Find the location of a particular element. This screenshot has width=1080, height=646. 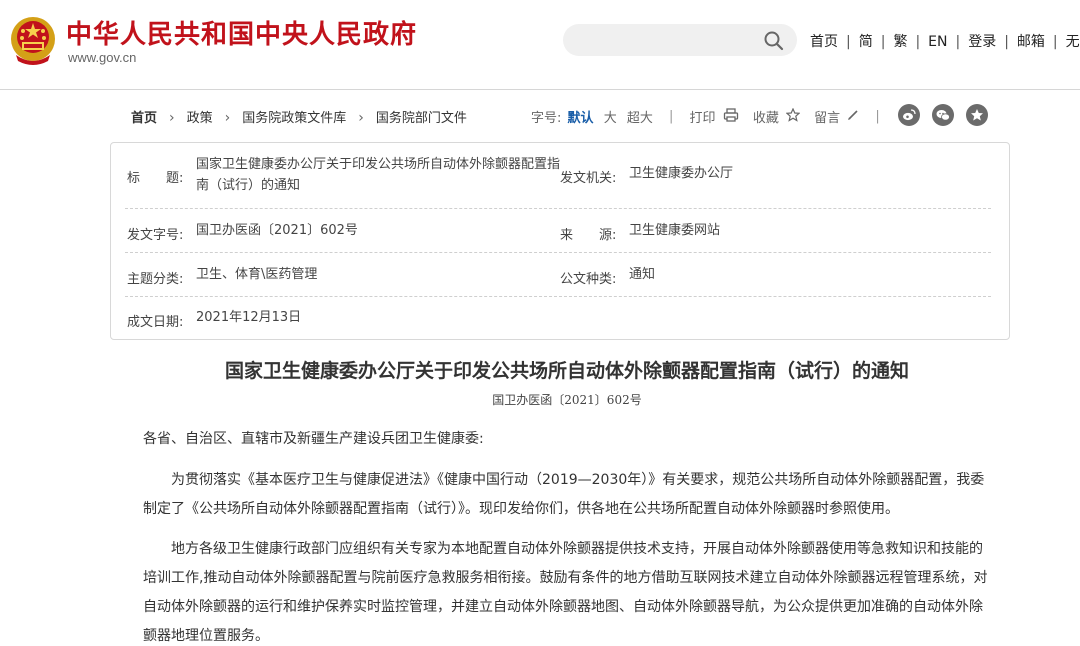

article-tools: 字号: 默认 大 超大 | 打印 收藏 留言 | is located at coordinates (711, 116).